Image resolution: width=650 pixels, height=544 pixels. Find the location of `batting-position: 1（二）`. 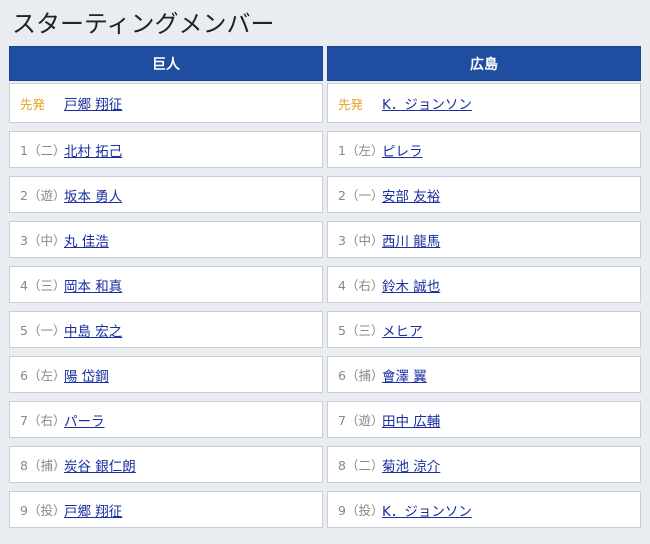

batting-position: 1（二） is located at coordinates (43, 150).